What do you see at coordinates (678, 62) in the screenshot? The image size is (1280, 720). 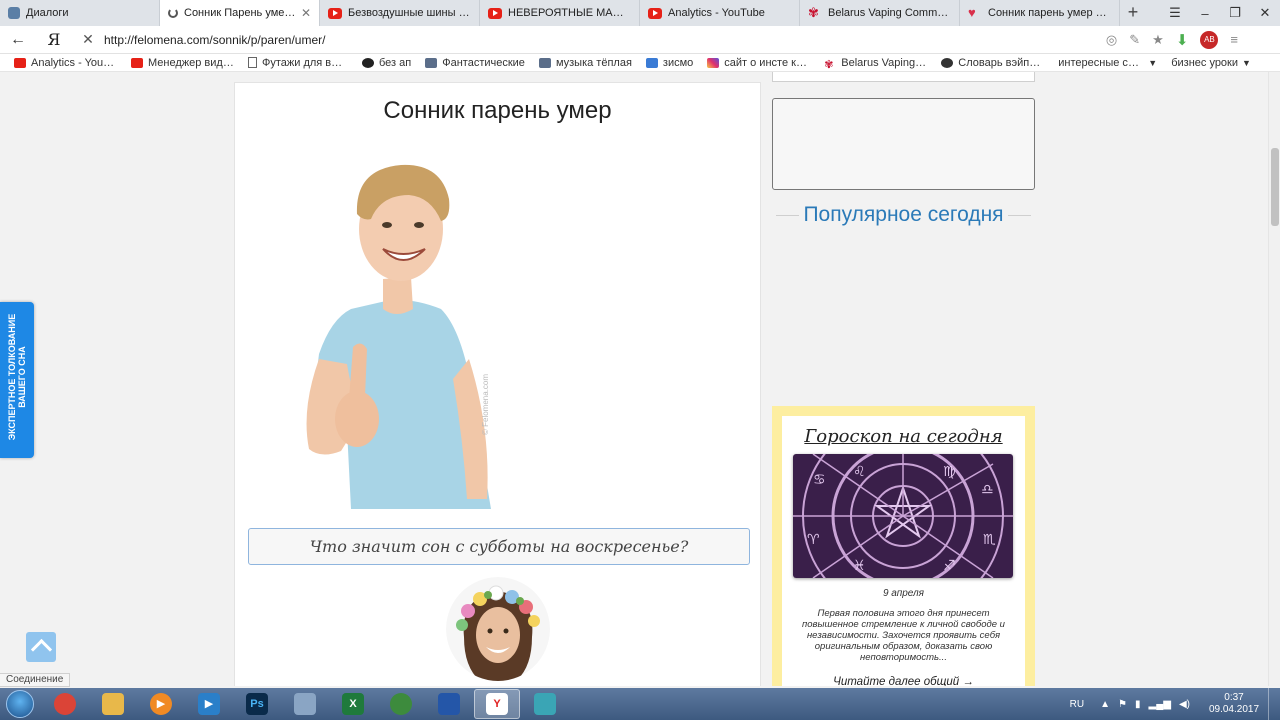 I see `bookmark-label: зисмо` at bounding box center [678, 62].